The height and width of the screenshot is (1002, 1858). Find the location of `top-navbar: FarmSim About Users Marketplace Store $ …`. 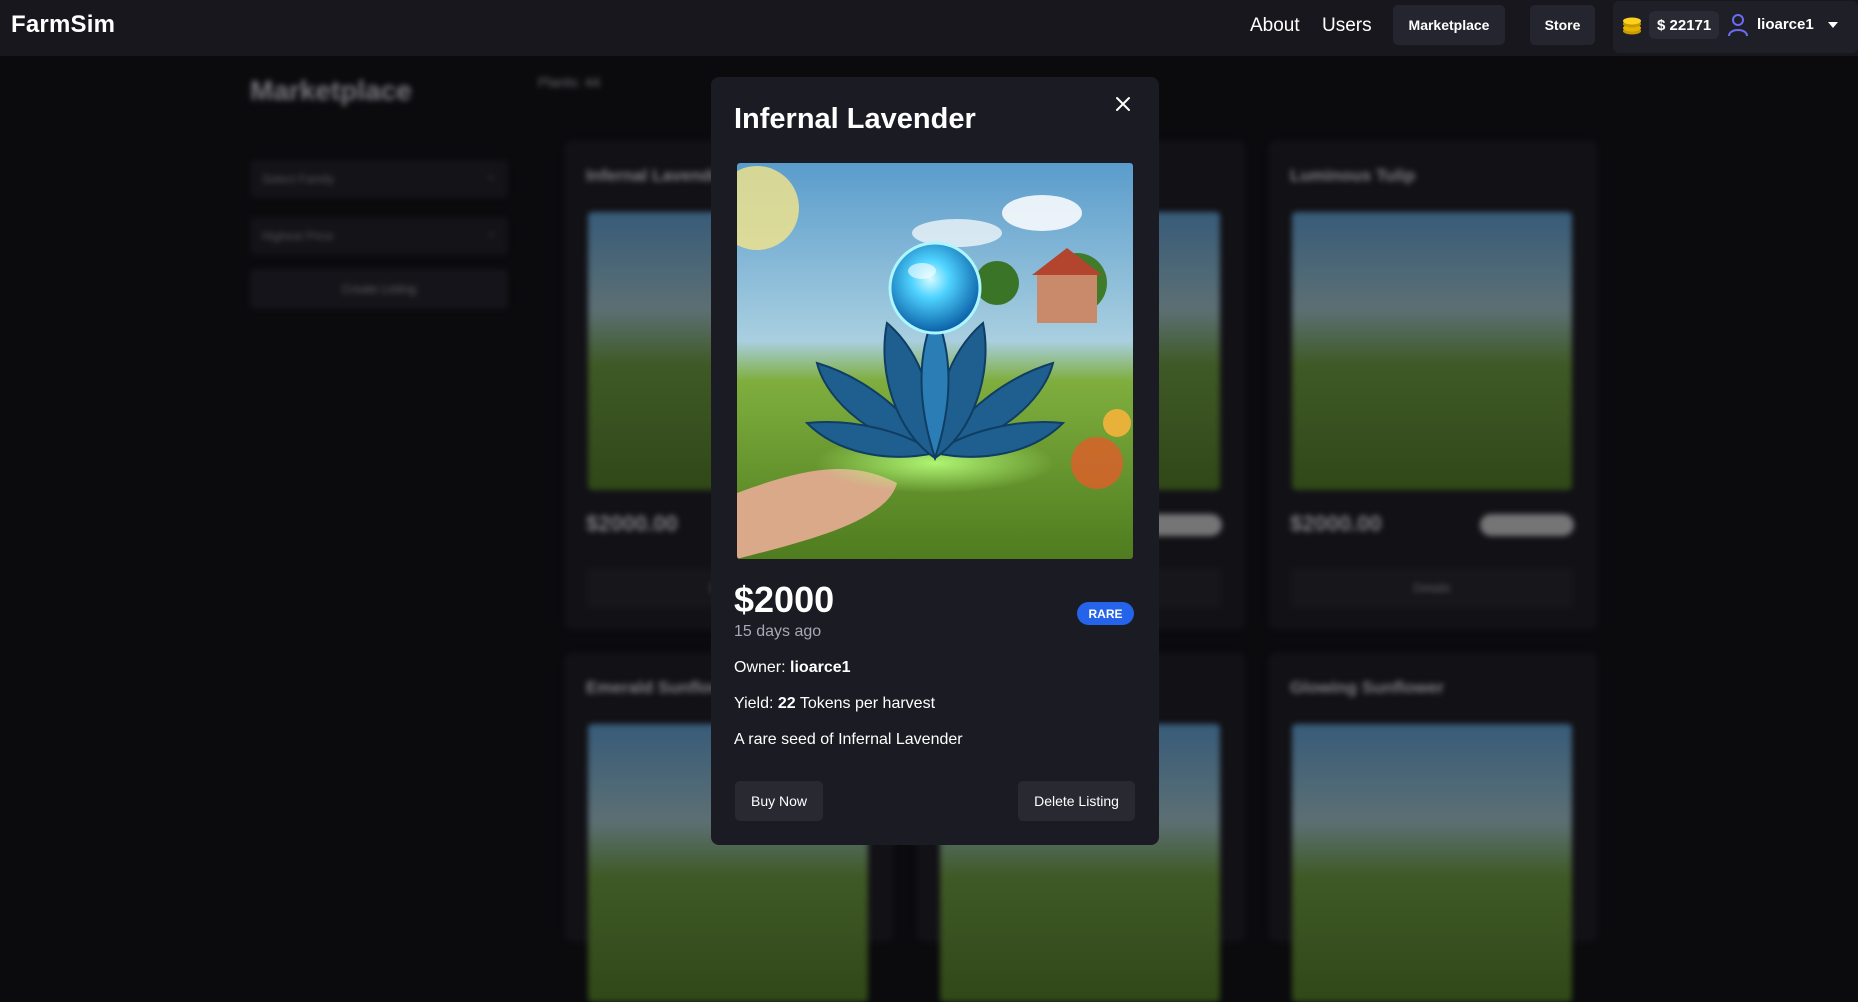

top-navbar: FarmSim About Users Marketplace Store $ … is located at coordinates (929, 28).